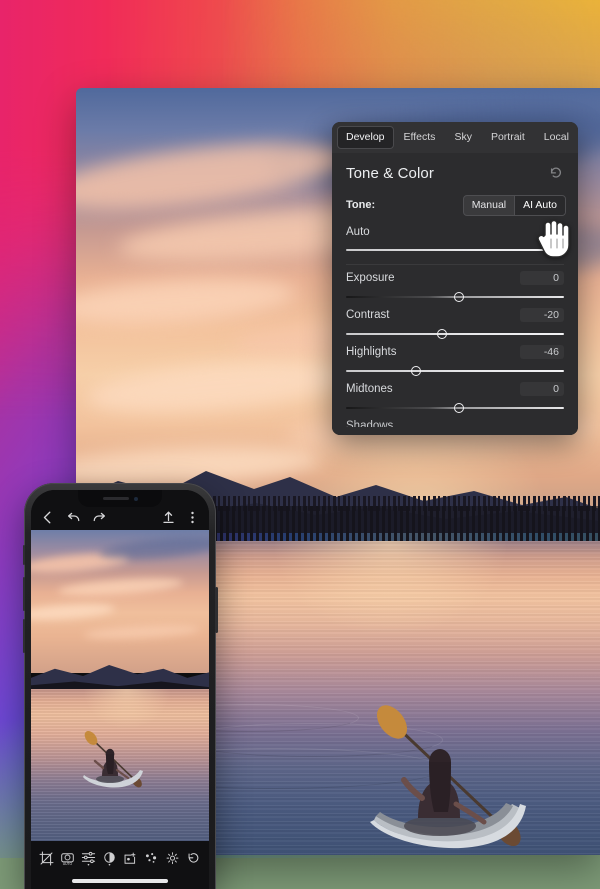 Image resolution: width=600 pixels, height=889 pixels. I want to click on slider-highlights-track-line, so click(455, 370).